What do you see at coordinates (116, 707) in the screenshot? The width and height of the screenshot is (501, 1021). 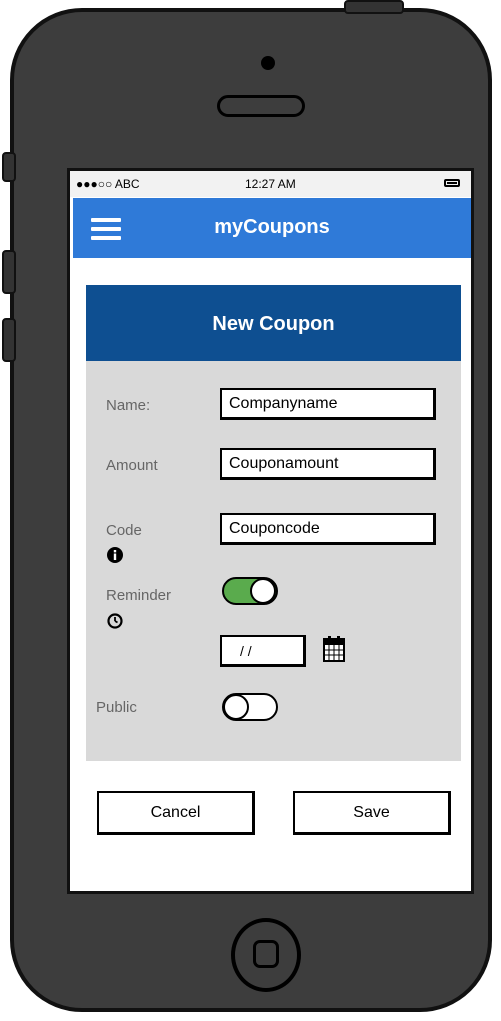 I see `public-label: Public` at bounding box center [116, 707].